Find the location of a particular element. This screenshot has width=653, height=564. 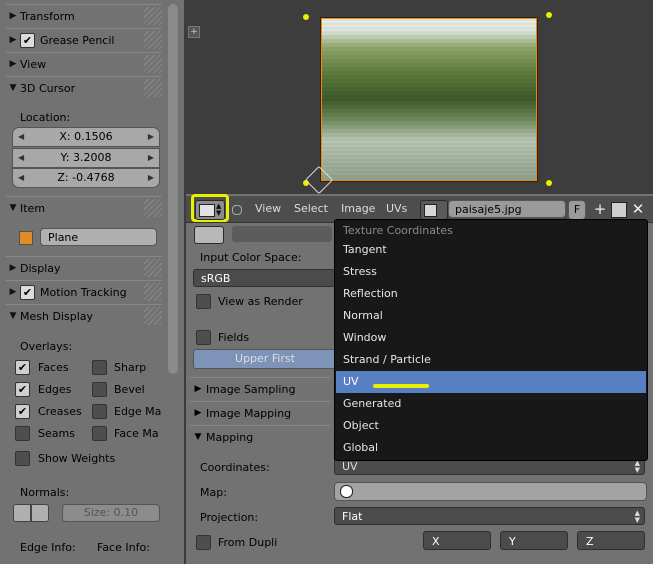

menu-image: Image is located at coordinates (358, 208).